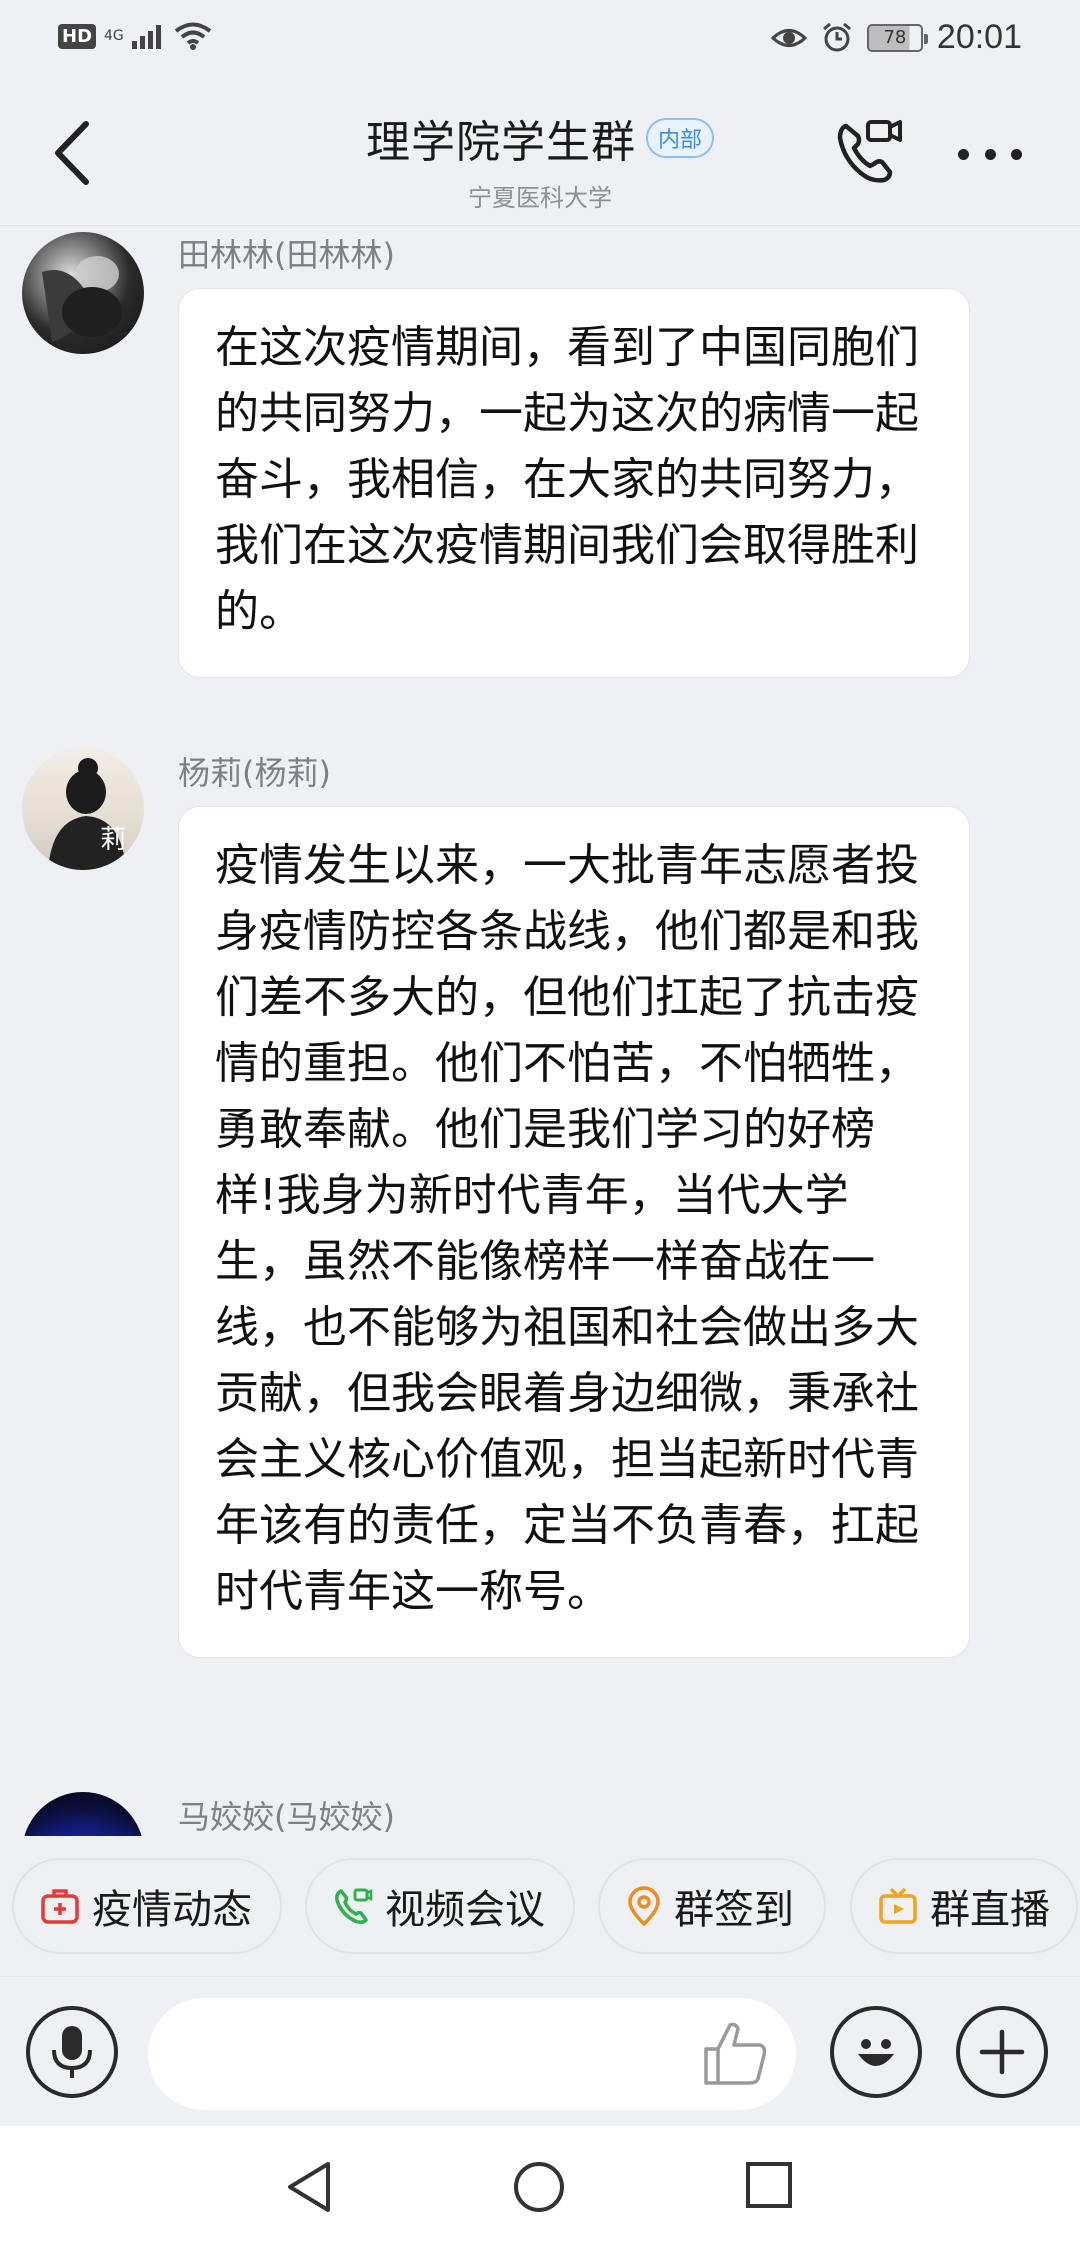 The image size is (1080, 2244). Describe the element at coordinates (990, 154) in the screenshot. I see `more-options-icon` at that location.